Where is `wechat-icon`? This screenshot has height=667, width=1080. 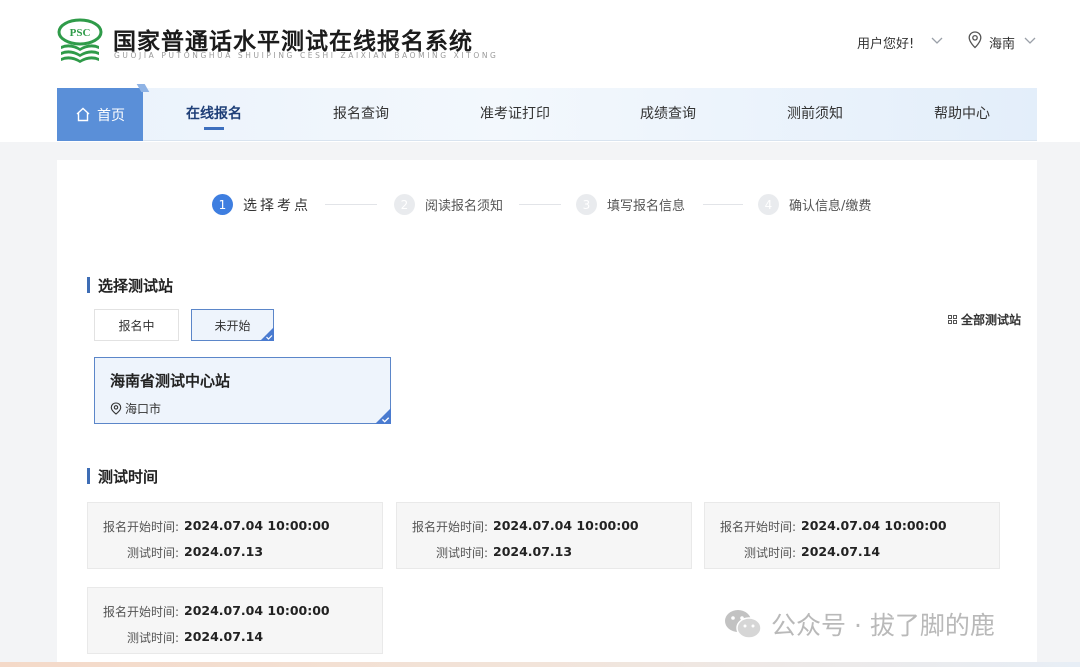
wechat-icon is located at coordinates (743, 624).